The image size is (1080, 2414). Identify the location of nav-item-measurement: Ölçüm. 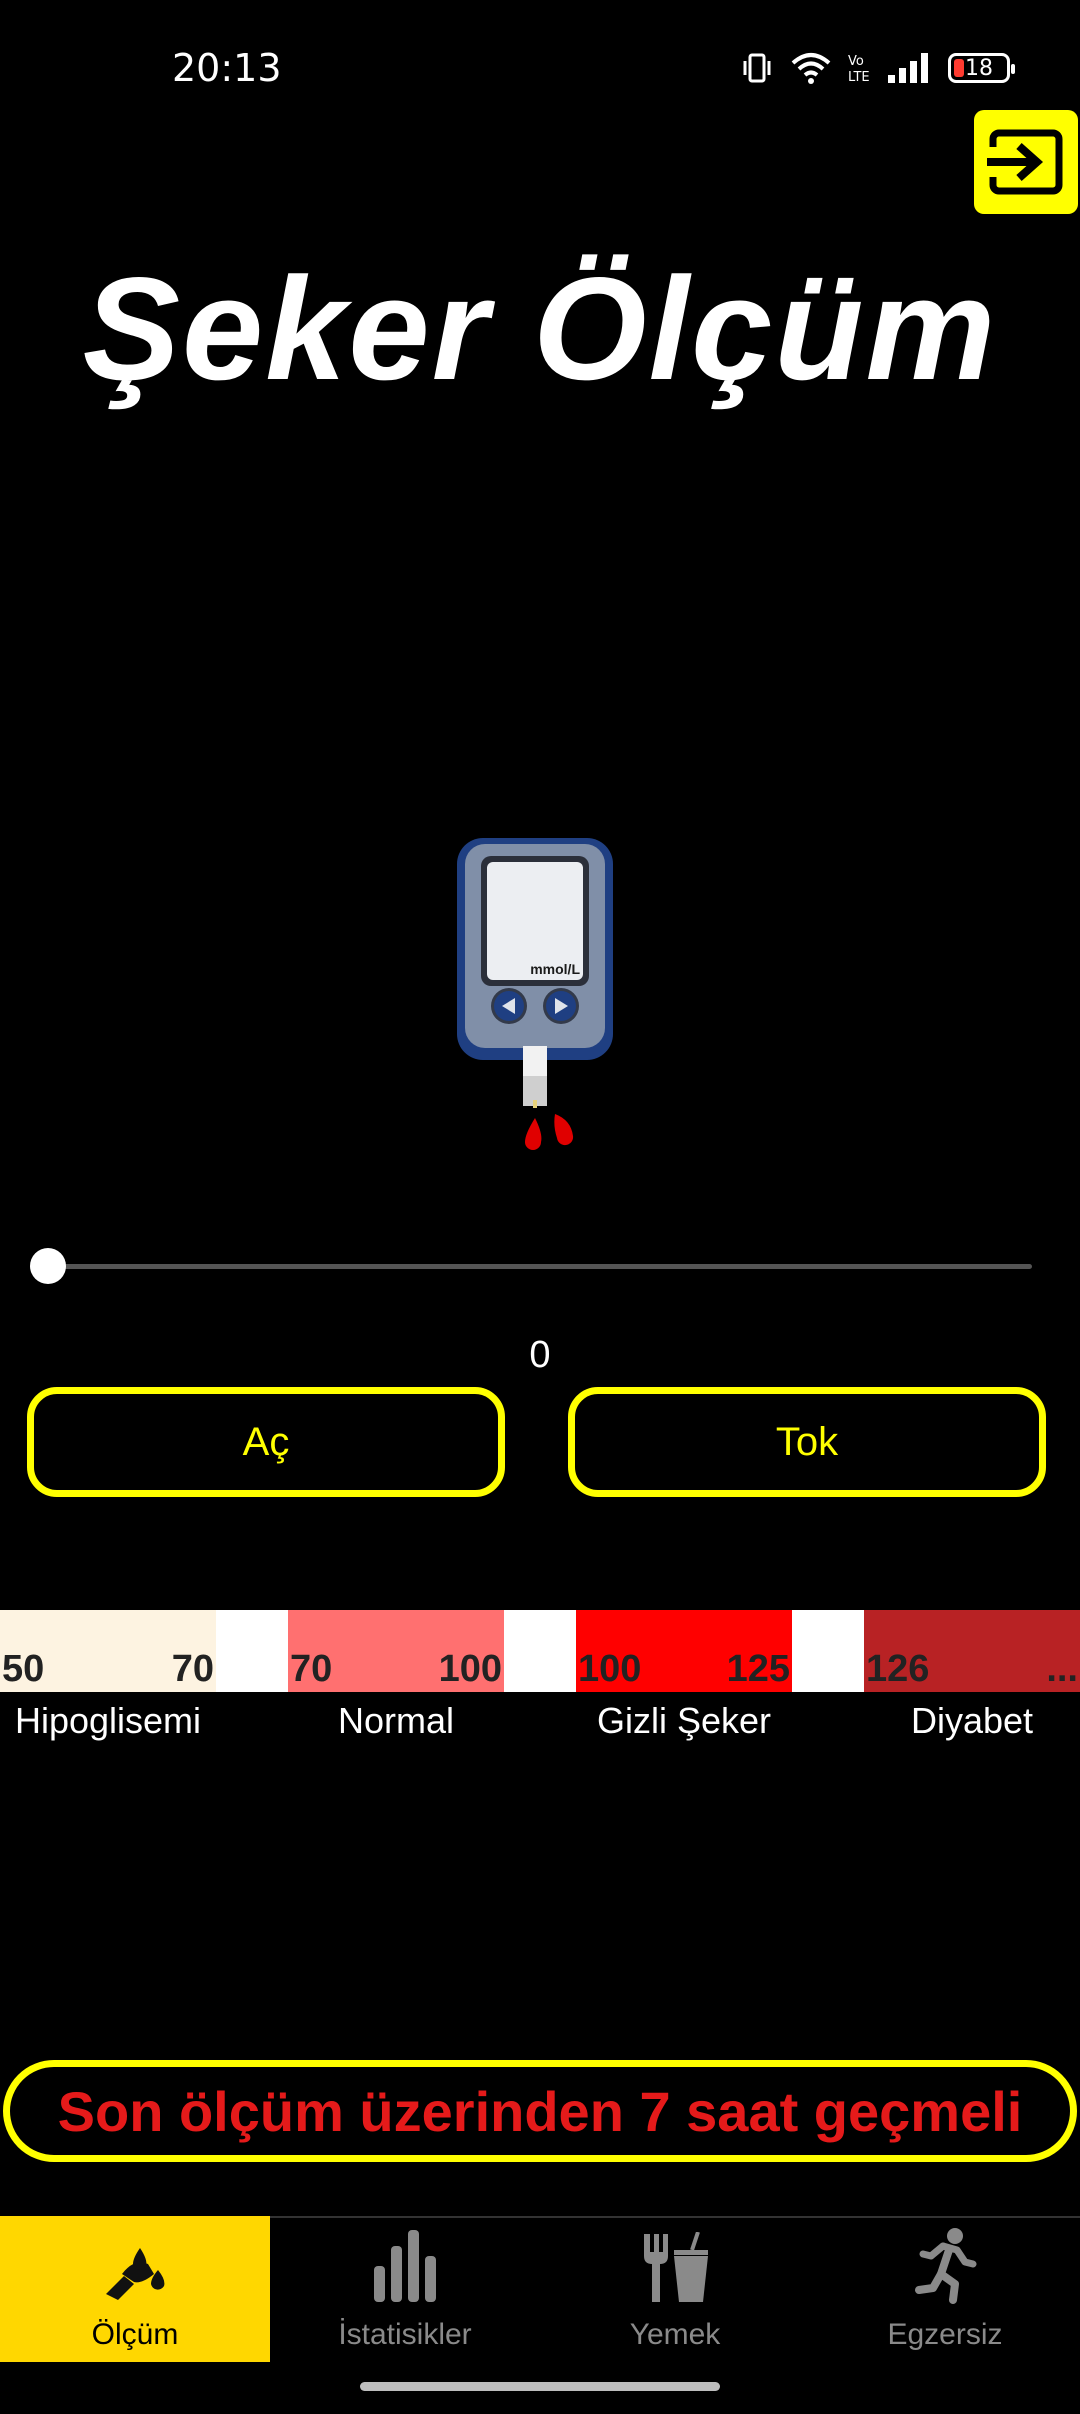
(135, 2289).